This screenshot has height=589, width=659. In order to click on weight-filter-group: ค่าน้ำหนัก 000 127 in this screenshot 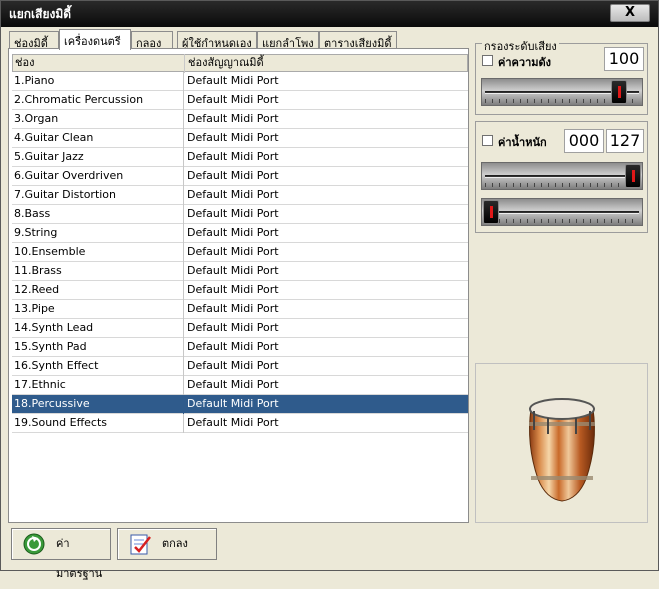, I will do `click(561, 177)`.